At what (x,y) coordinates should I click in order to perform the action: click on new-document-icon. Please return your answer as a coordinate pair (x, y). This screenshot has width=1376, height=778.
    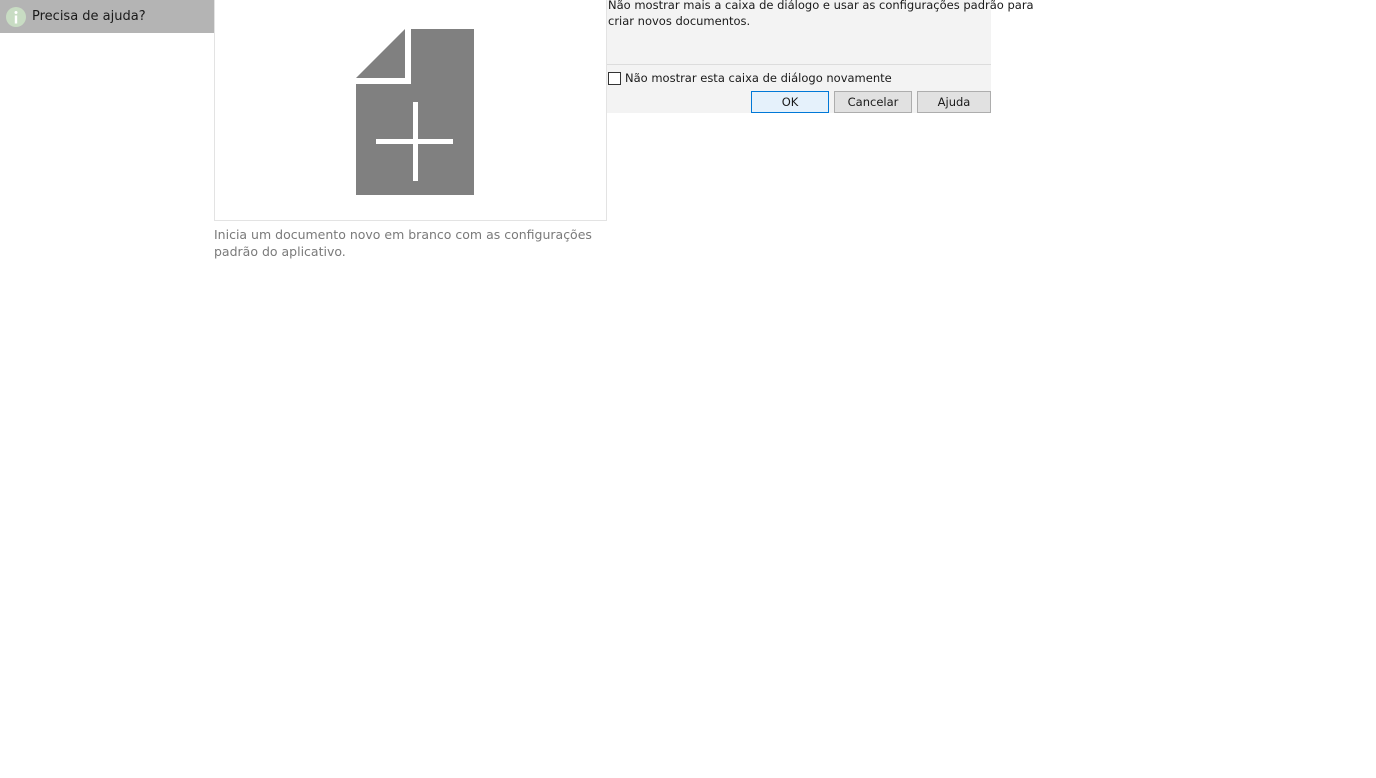
    Looking at the image, I should click on (415, 112).